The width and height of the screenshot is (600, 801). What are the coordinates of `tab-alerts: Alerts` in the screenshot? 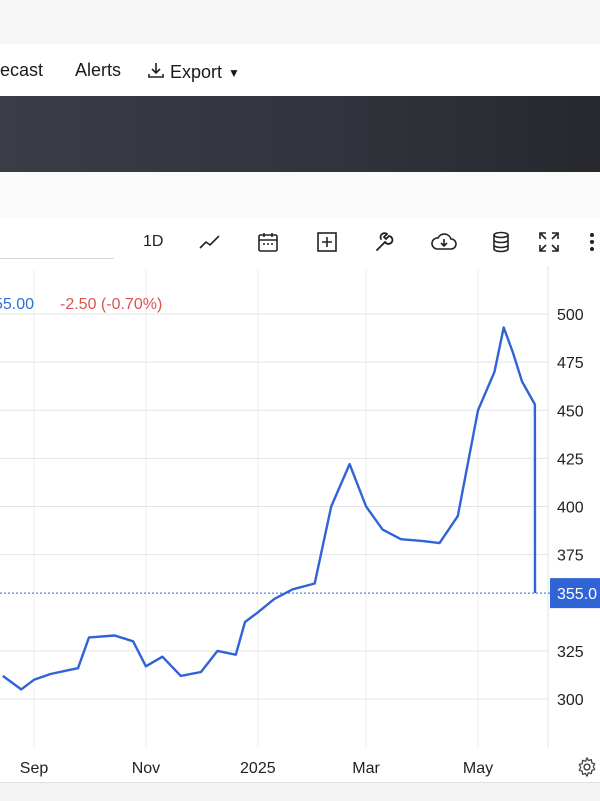 It's located at (98, 70).